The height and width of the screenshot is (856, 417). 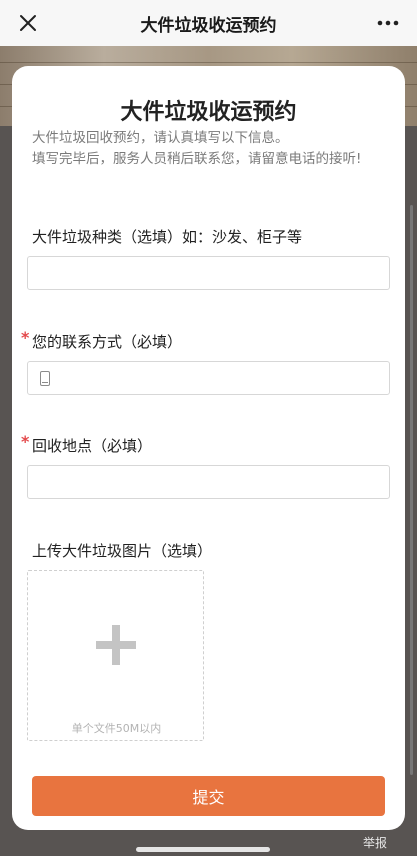 I want to click on close-icon, so click(x=28, y=23).